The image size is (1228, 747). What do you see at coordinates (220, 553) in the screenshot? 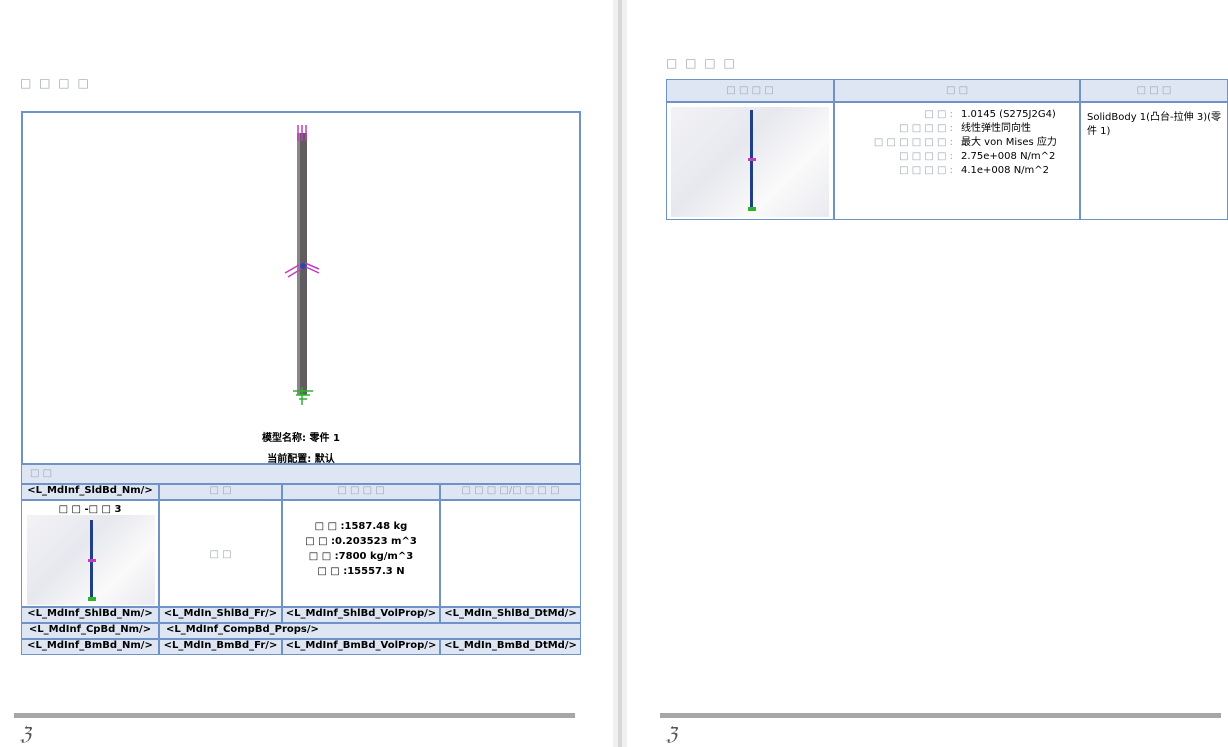
I see `treat-as-value: □ □` at bounding box center [220, 553].